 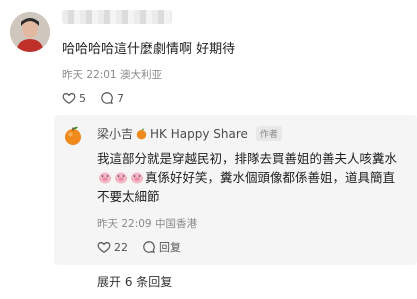 I want to click on comment-like-count: 5, so click(x=82, y=98).